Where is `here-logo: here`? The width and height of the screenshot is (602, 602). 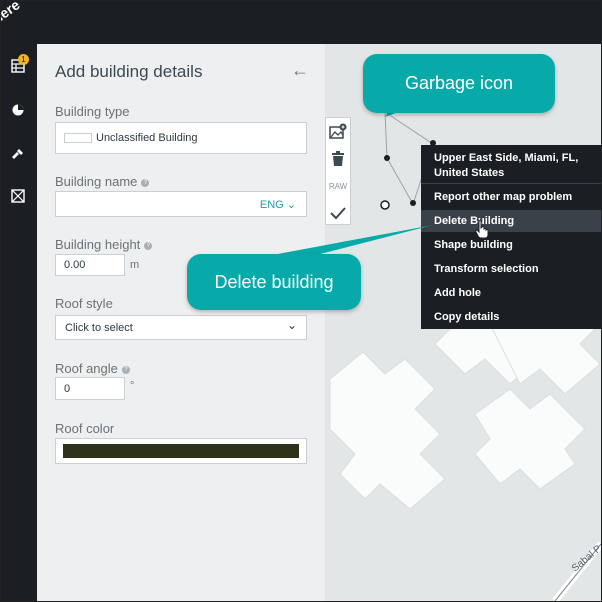 here-logo: here is located at coordinates (11, 13).